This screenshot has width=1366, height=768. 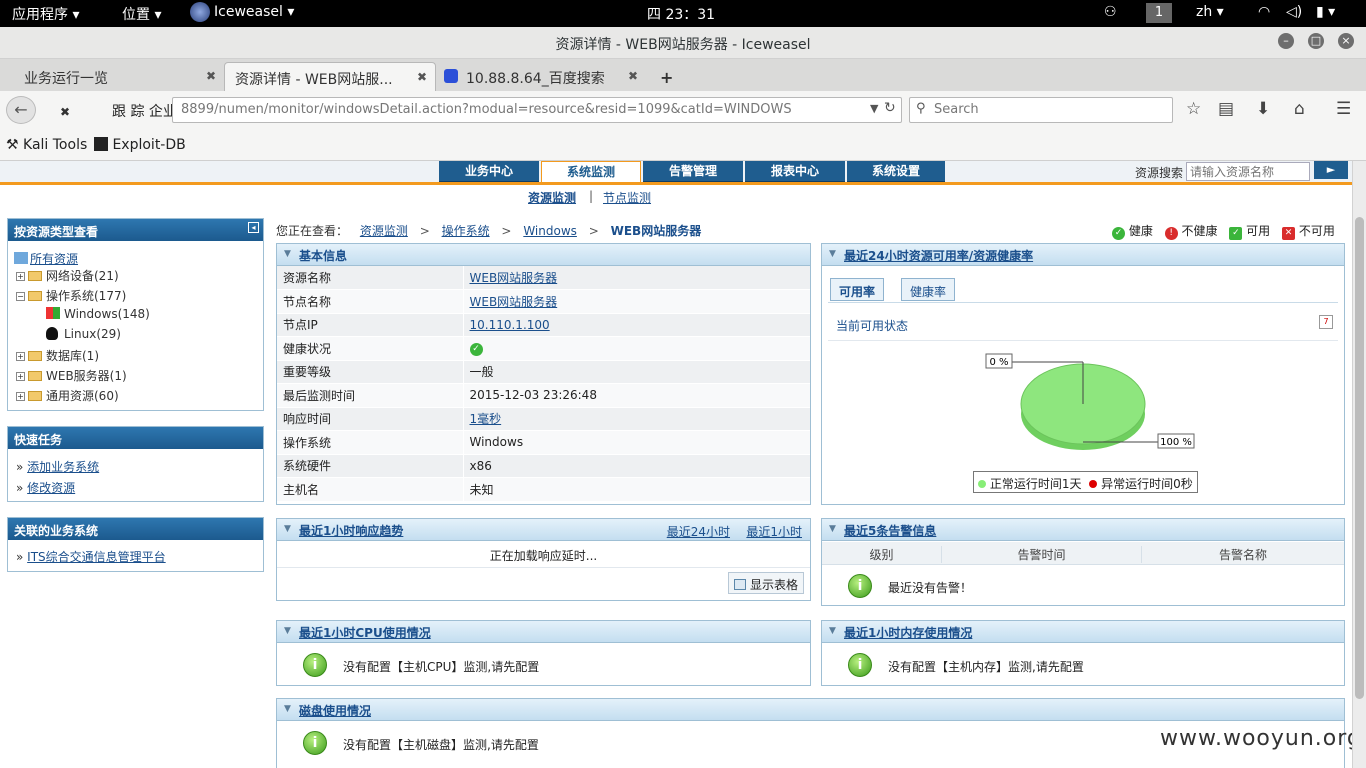 What do you see at coordinates (1083, 530) in the screenshot?
I see `alarms-title: ▼ 最近5条告警信息` at bounding box center [1083, 530].